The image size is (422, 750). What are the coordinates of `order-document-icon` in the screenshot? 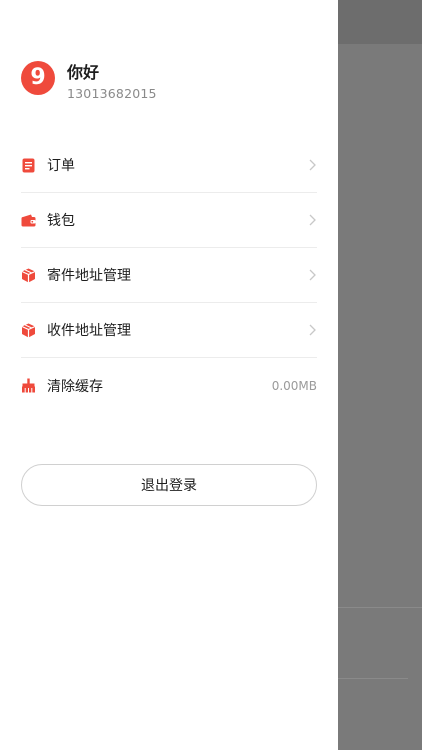 It's located at (28, 165).